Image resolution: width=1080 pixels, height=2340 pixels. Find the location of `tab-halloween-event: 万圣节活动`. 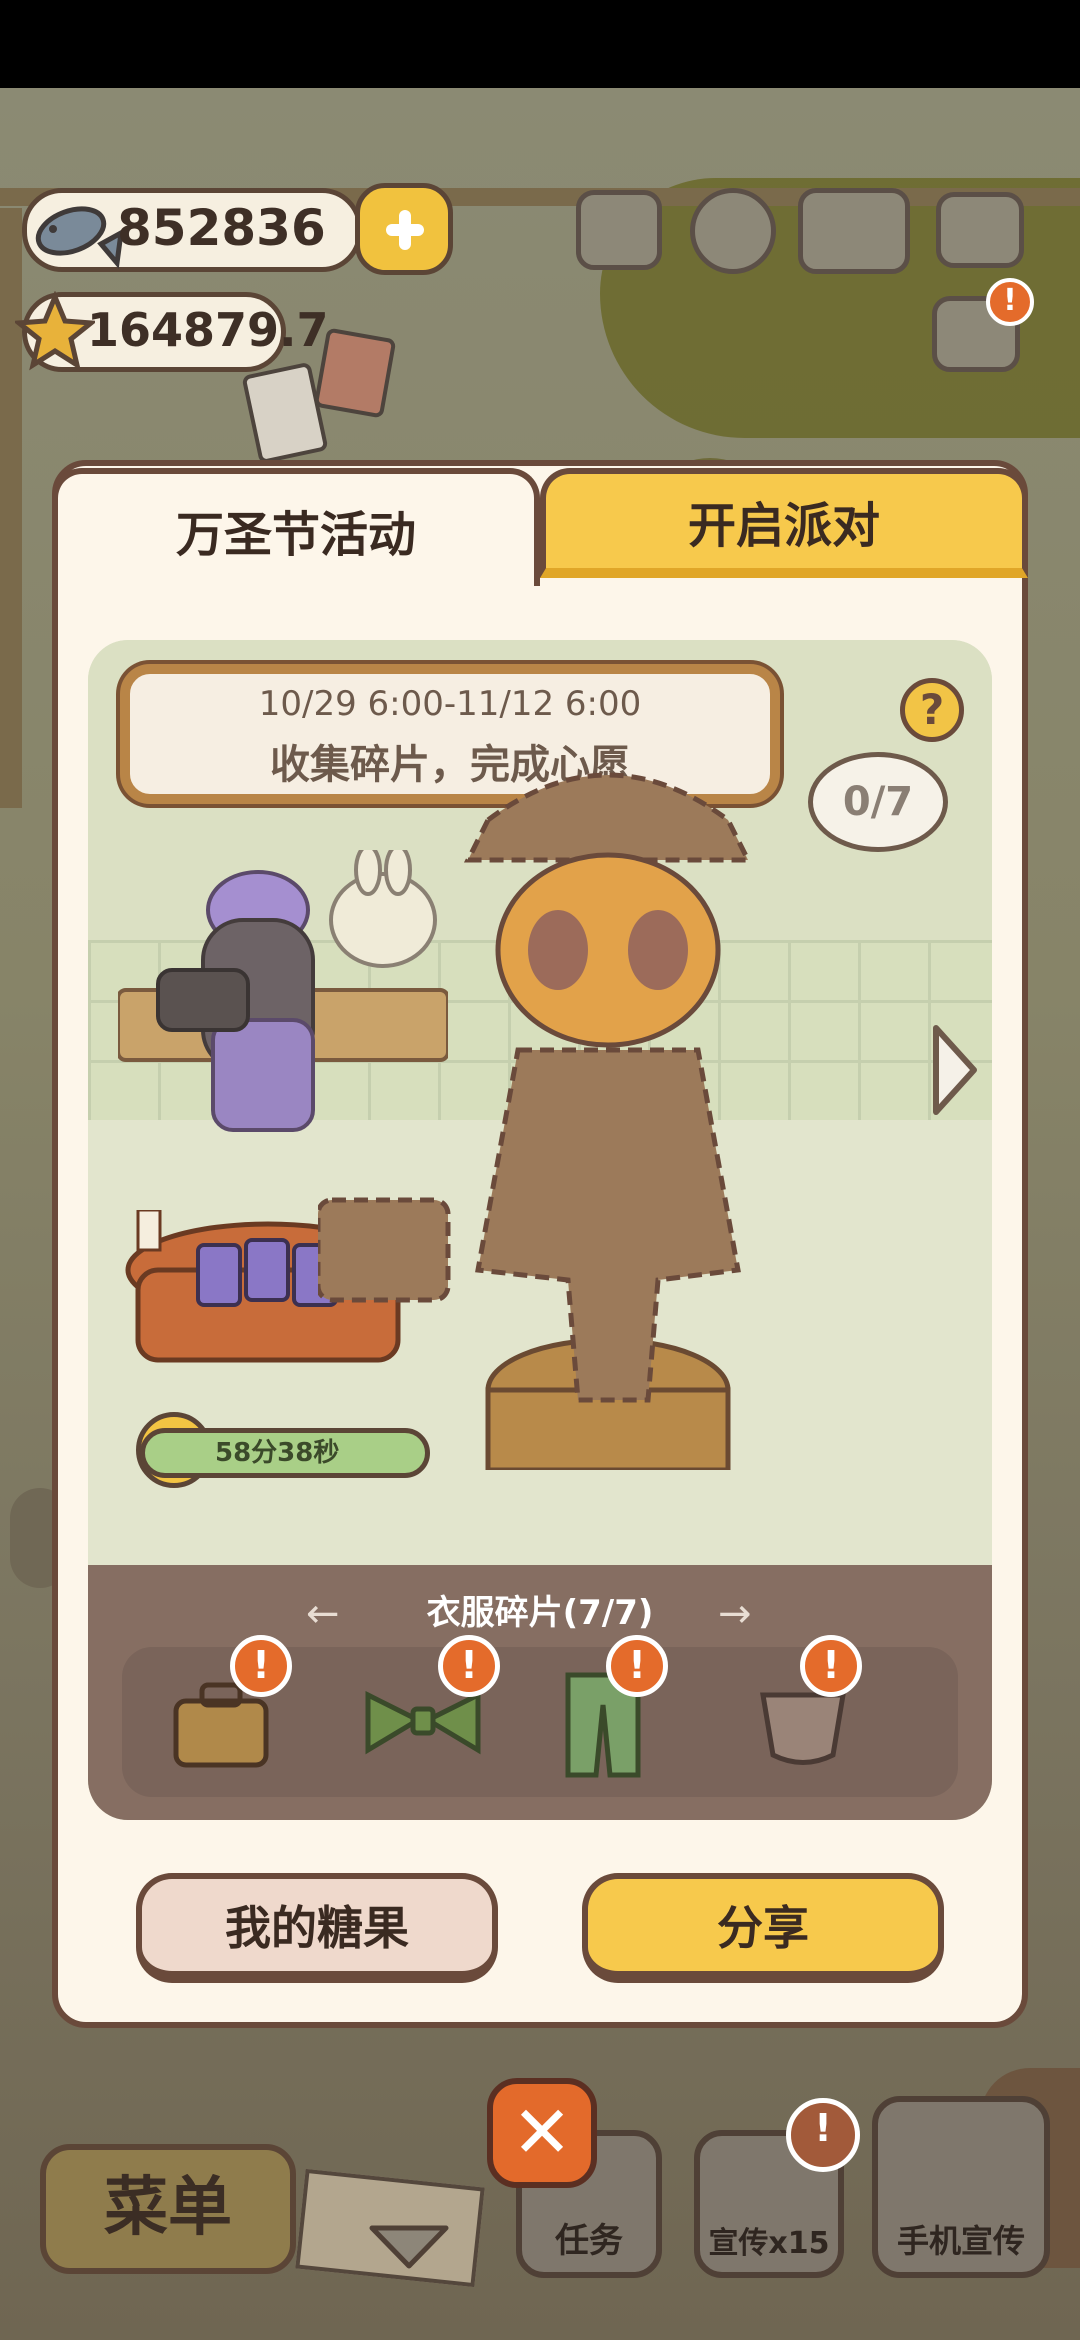

tab-halloween-event: 万圣节活动 is located at coordinates (296, 527).